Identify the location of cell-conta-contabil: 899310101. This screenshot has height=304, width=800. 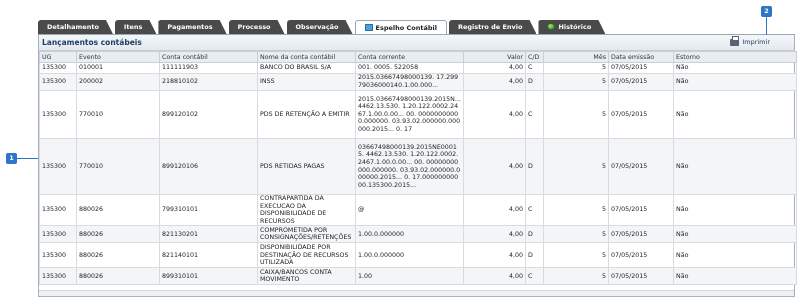
(208, 276).